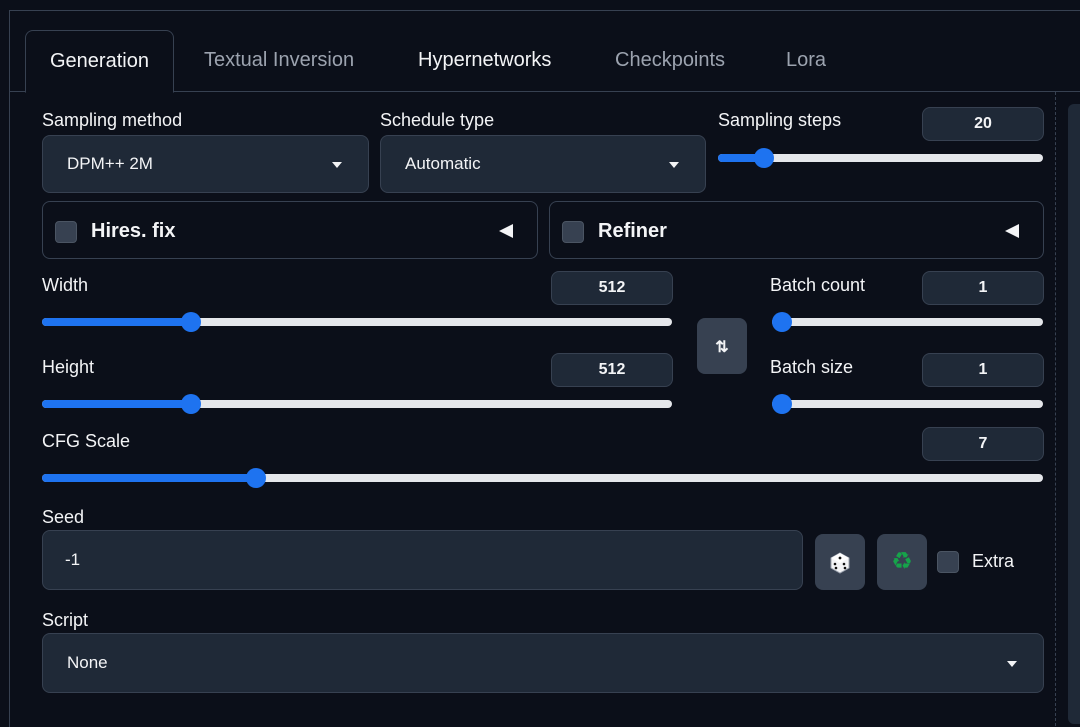 The height and width of the screenshot is (727, 1080). Describe the element at coordinates (73, 559) in the screenshot. I see `seed-value: -1` at that location.